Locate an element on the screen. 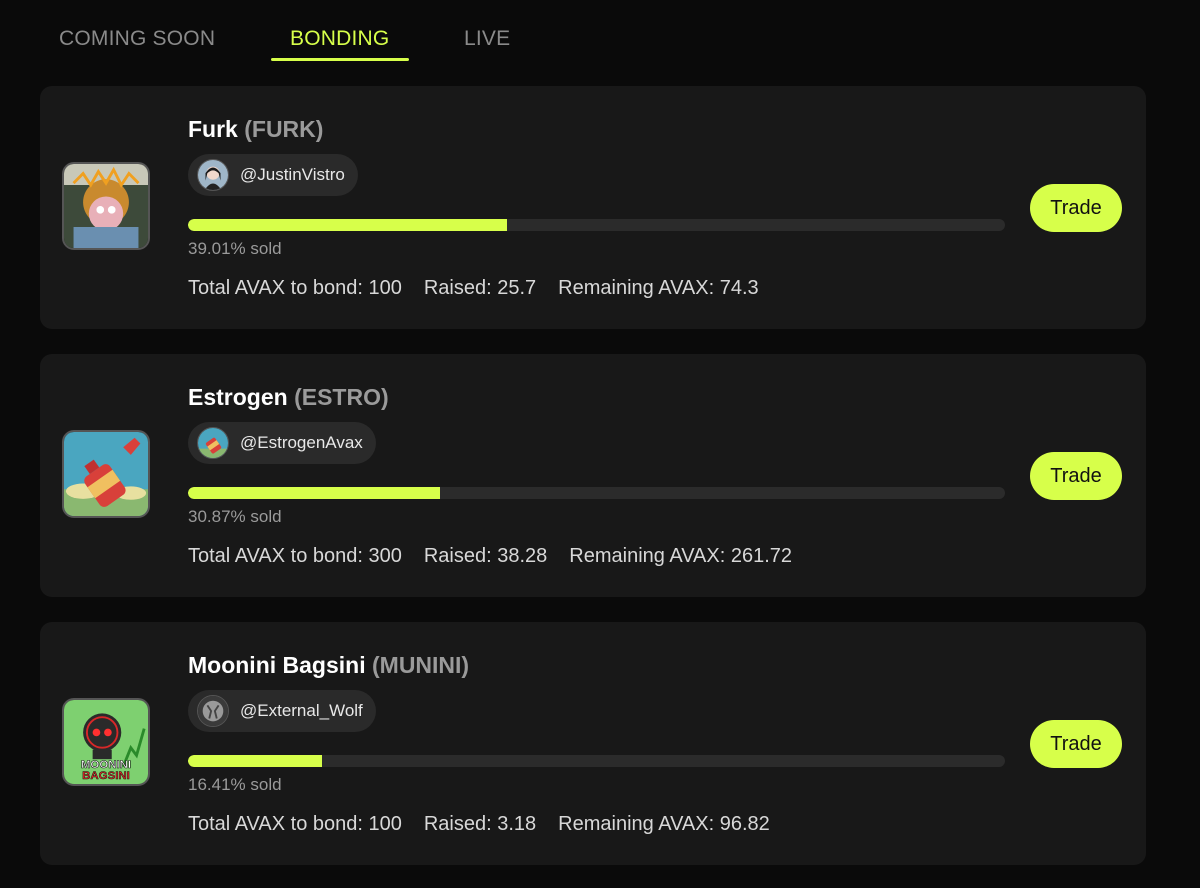 The height and width of the screenshot is (888, 1200). raised-amount: Raised: 3.18 is located at coordinates (480, 824).